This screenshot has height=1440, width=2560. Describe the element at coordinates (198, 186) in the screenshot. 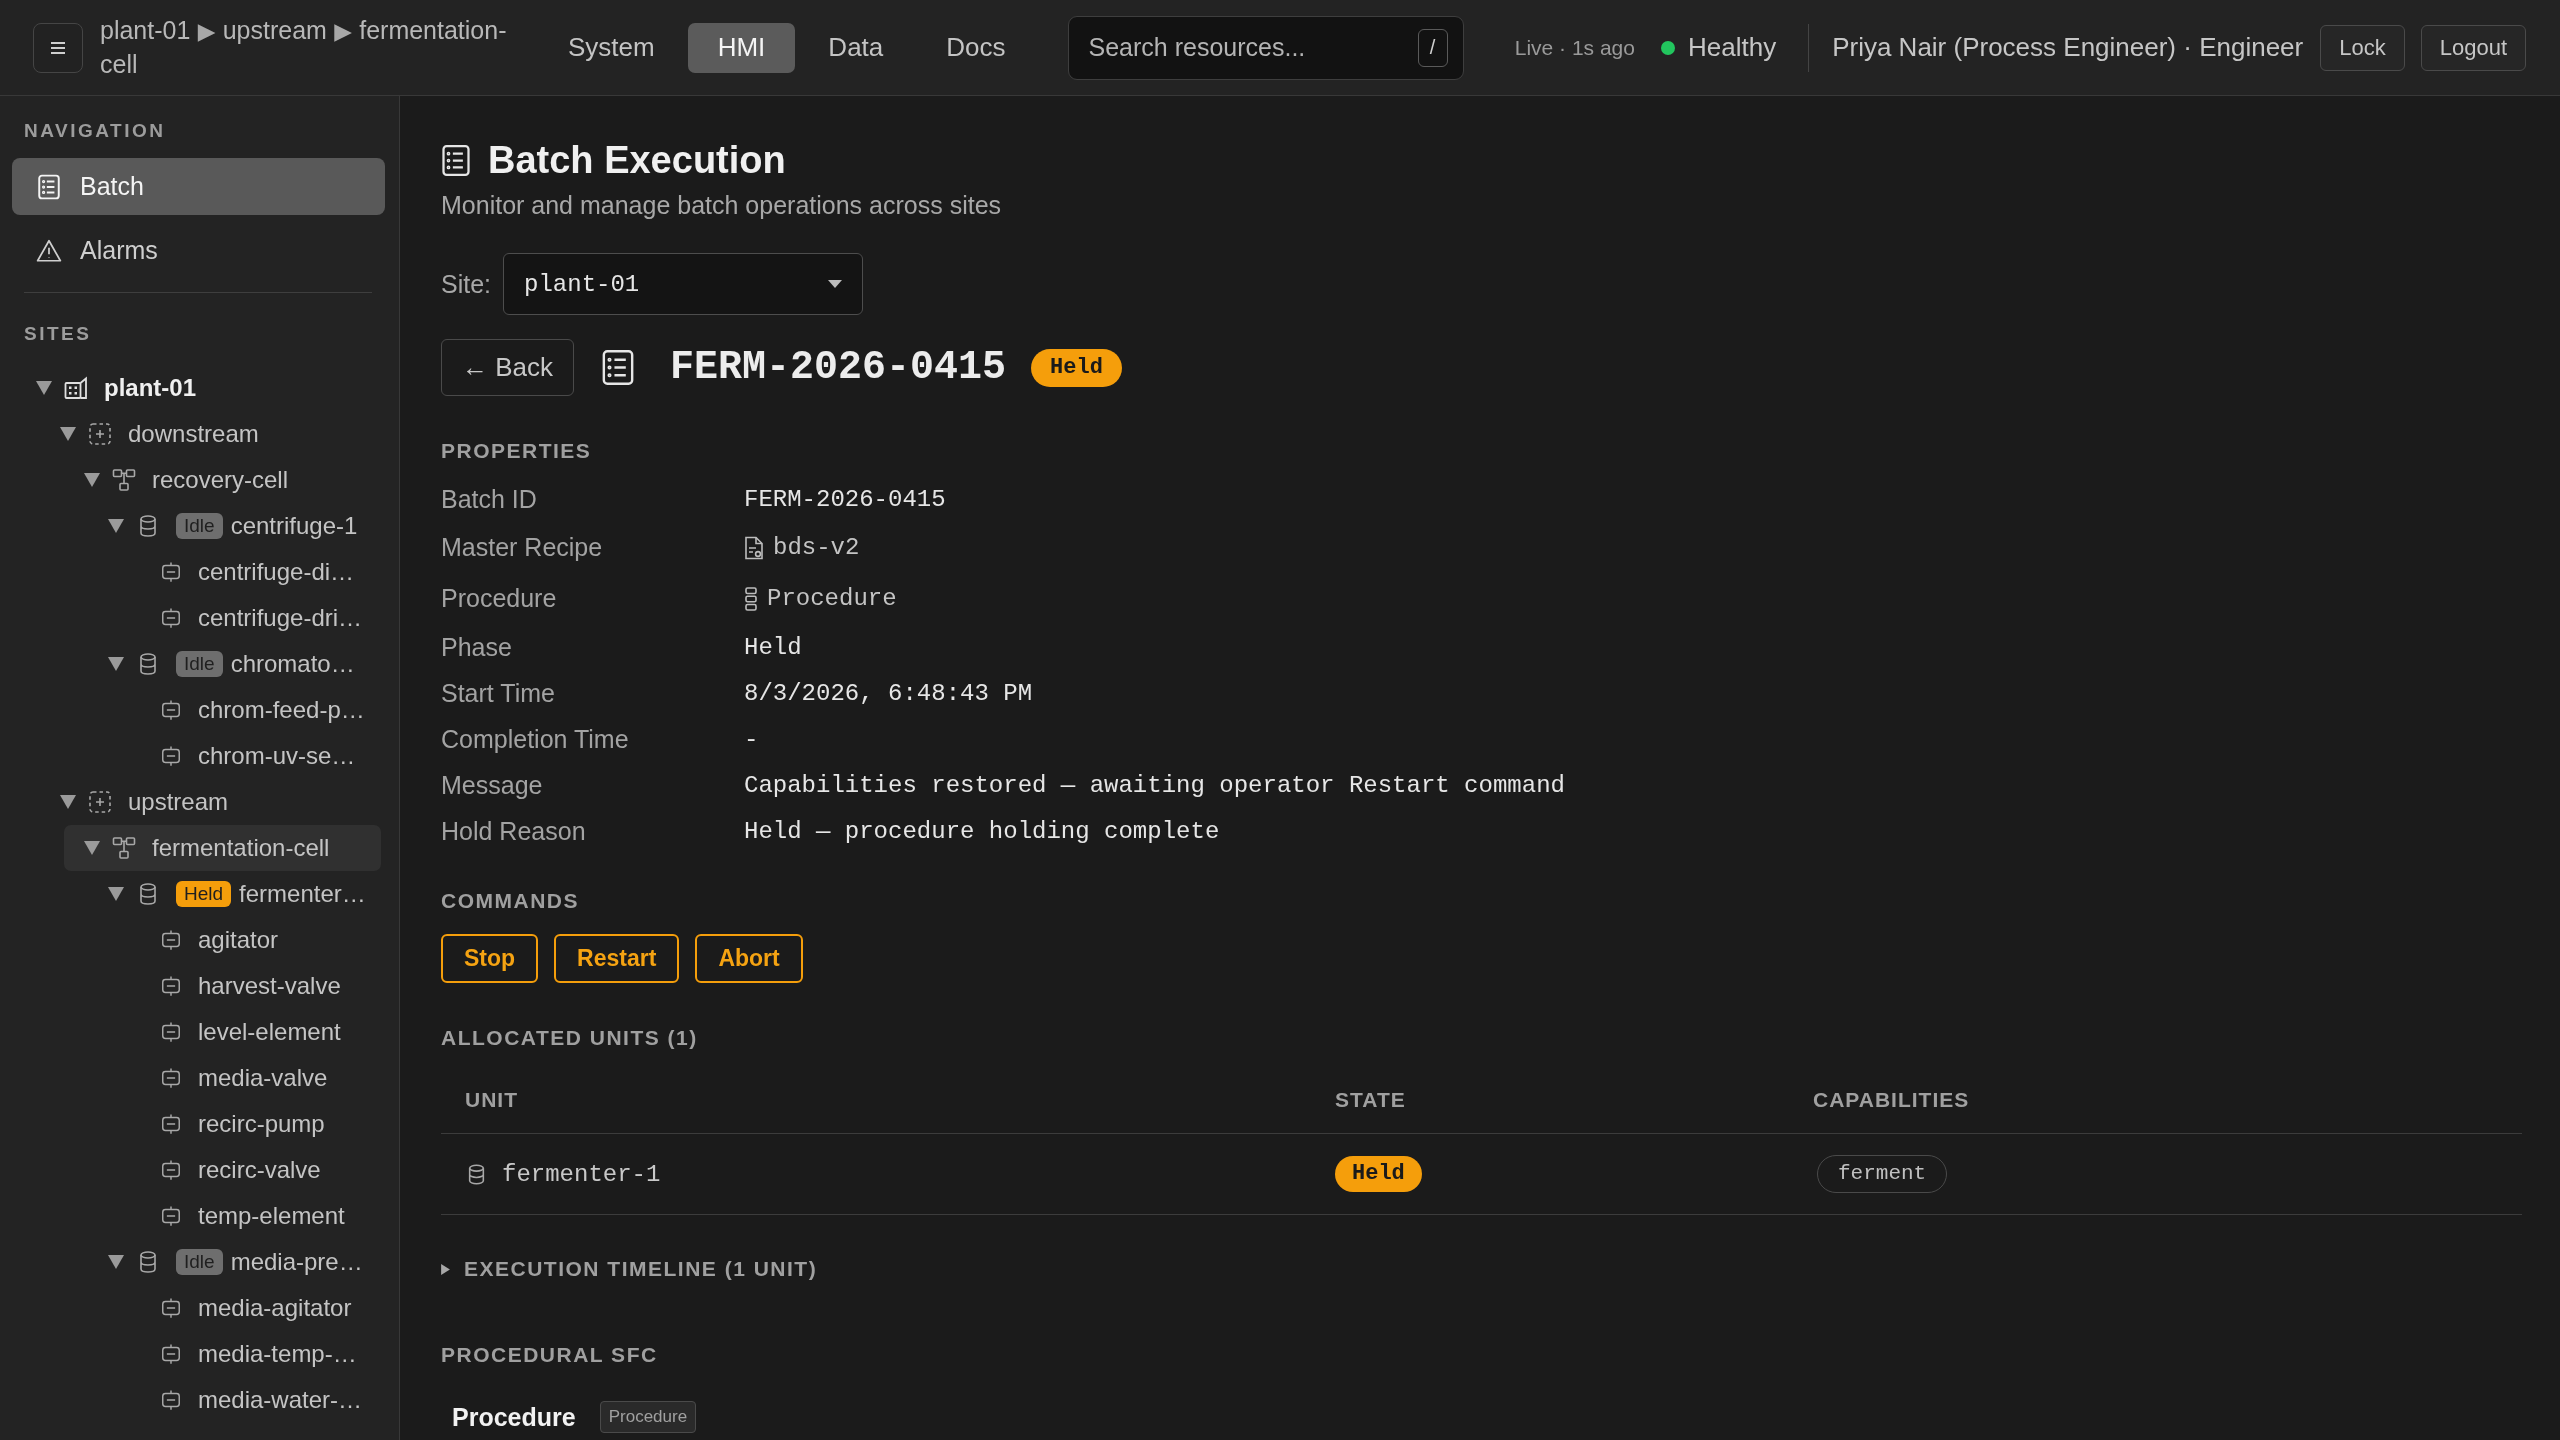

I see `sidebar-nav-item: Batch` at that location.